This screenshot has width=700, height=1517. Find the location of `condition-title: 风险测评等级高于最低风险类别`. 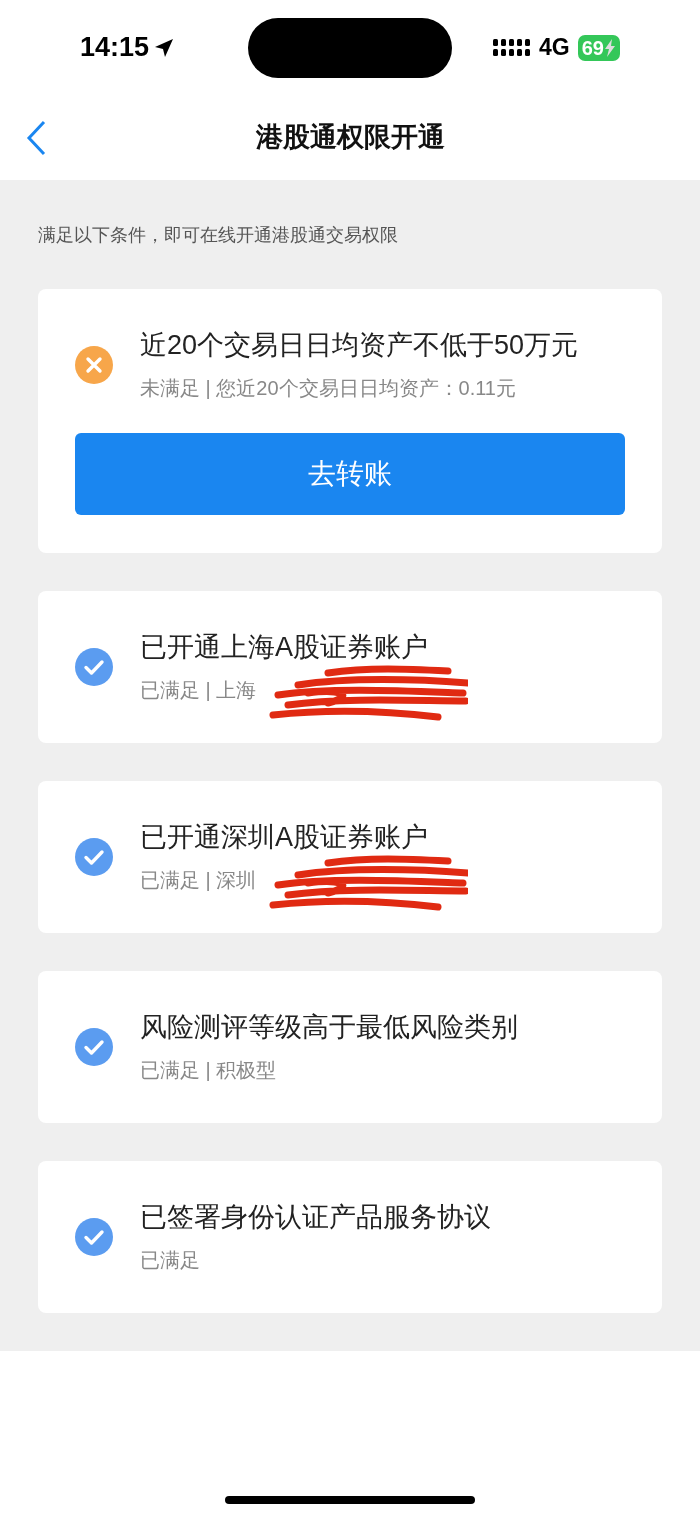

condition-title: 风险测评等级高于最低风险类别 is located at coordinates (329, 1027).